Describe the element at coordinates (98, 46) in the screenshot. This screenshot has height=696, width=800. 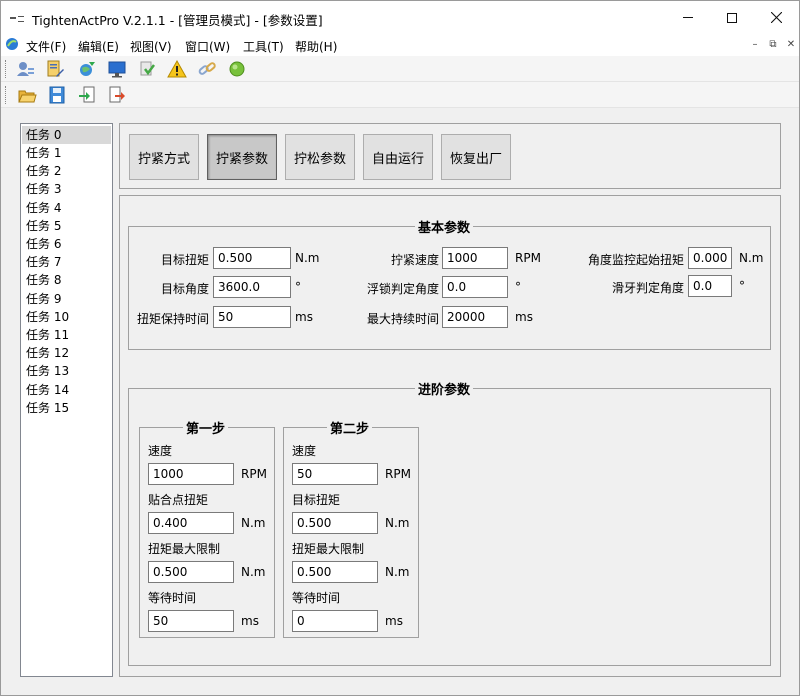
I see `menu-edit: 编辑(E)` at that location.